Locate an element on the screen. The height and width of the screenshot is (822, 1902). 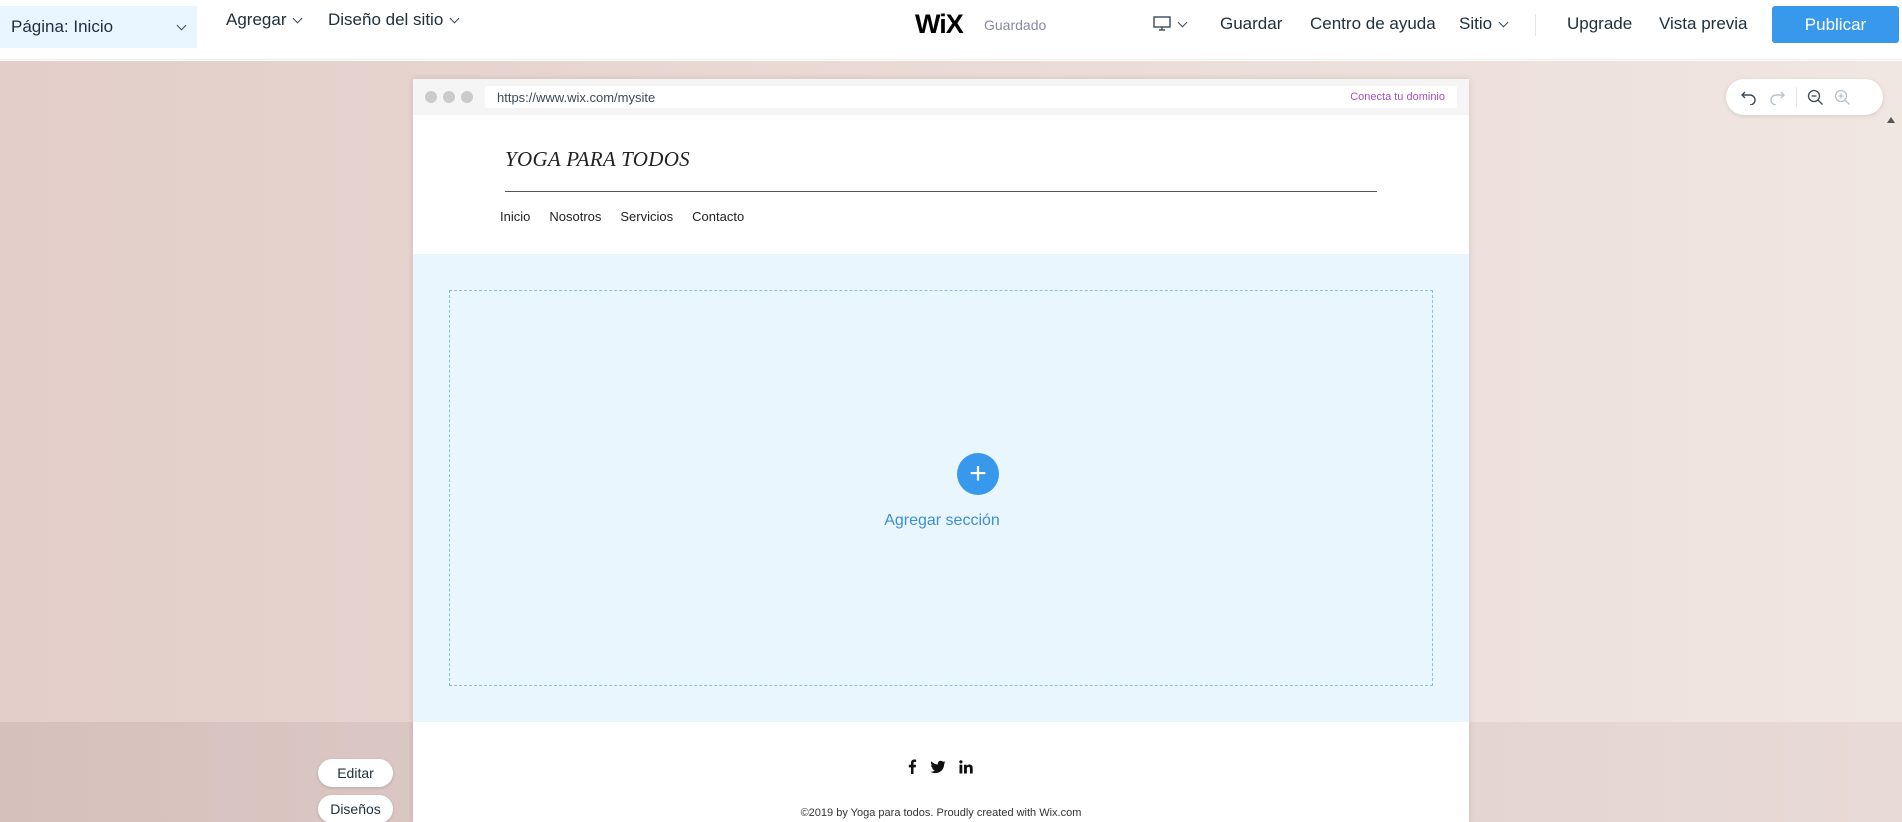
site-nav: Inicio Nosotros Servicios Contacto is located at coordinates (631, 216).